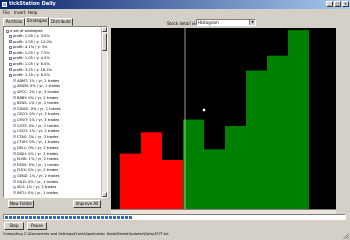 The image size is (350, 240). Describe the element at coordinates (37, 21) in the screenshot. I see `tab-strategies: Strategies` at that location.